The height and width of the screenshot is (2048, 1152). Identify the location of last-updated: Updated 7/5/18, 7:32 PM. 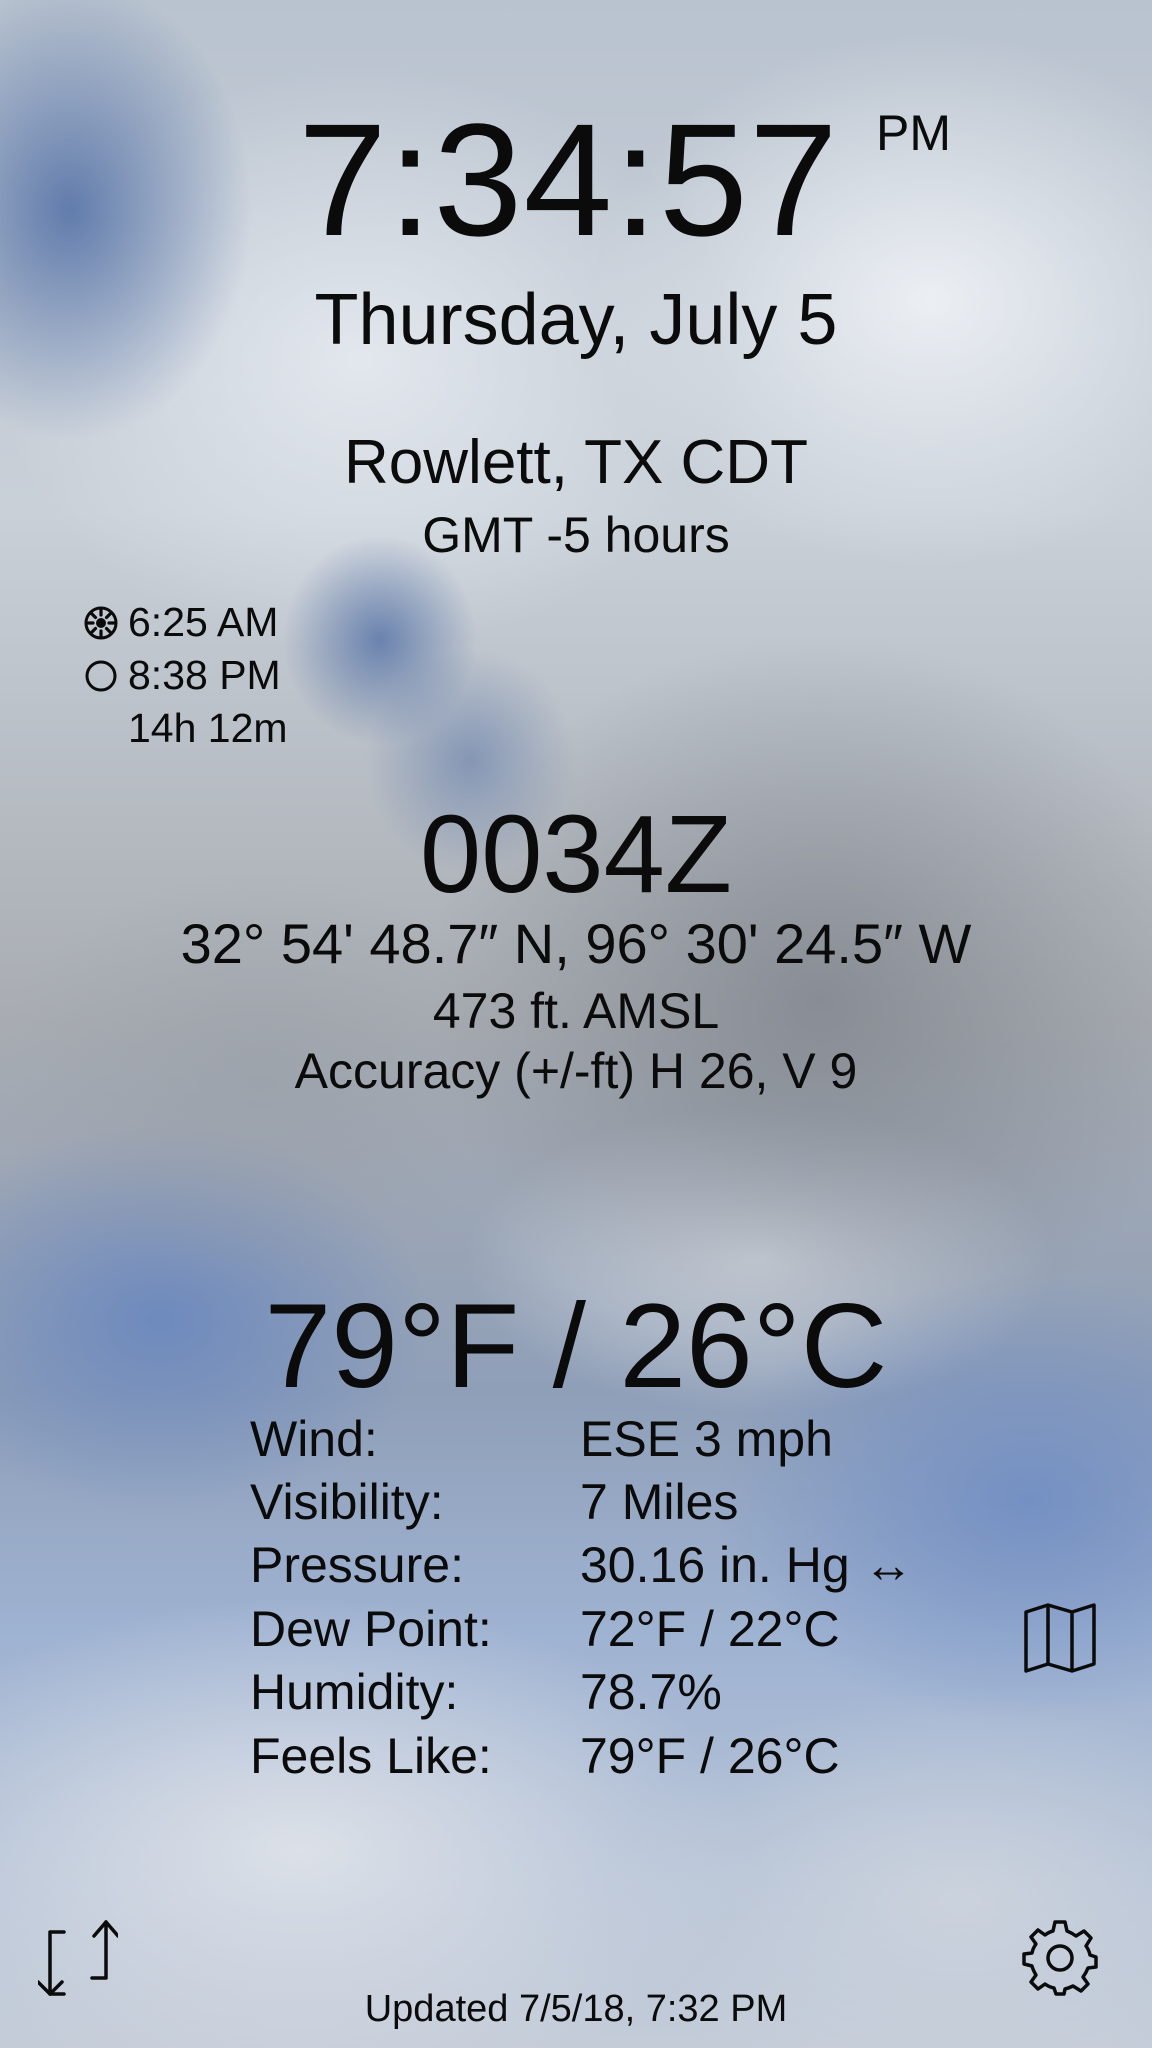
(576, 2009).